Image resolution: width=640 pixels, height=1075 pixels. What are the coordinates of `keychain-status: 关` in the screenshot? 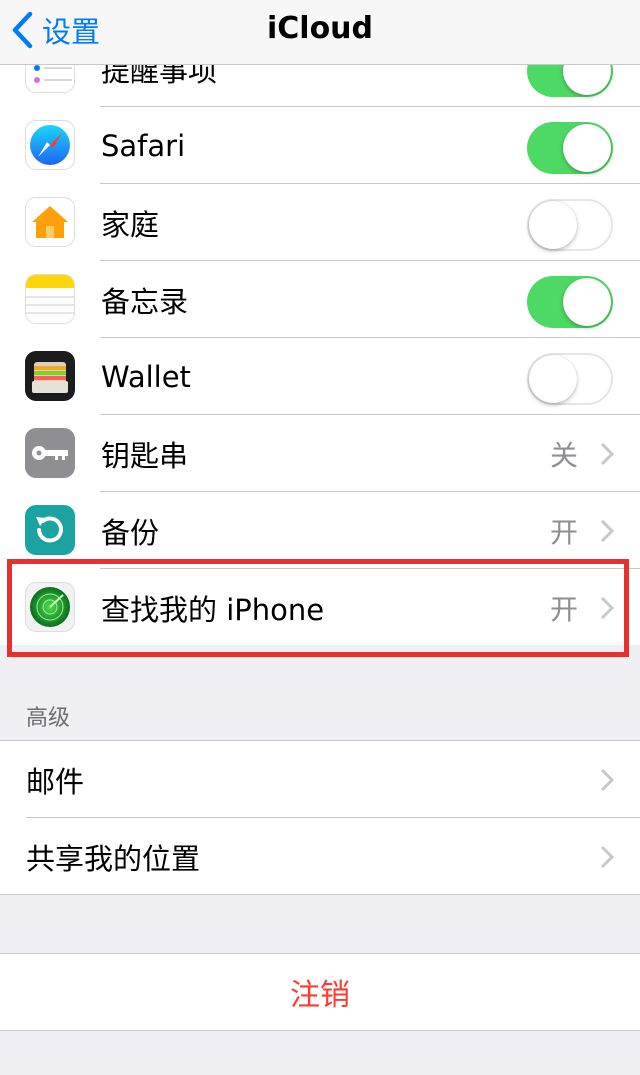 It's located at (563, 455).